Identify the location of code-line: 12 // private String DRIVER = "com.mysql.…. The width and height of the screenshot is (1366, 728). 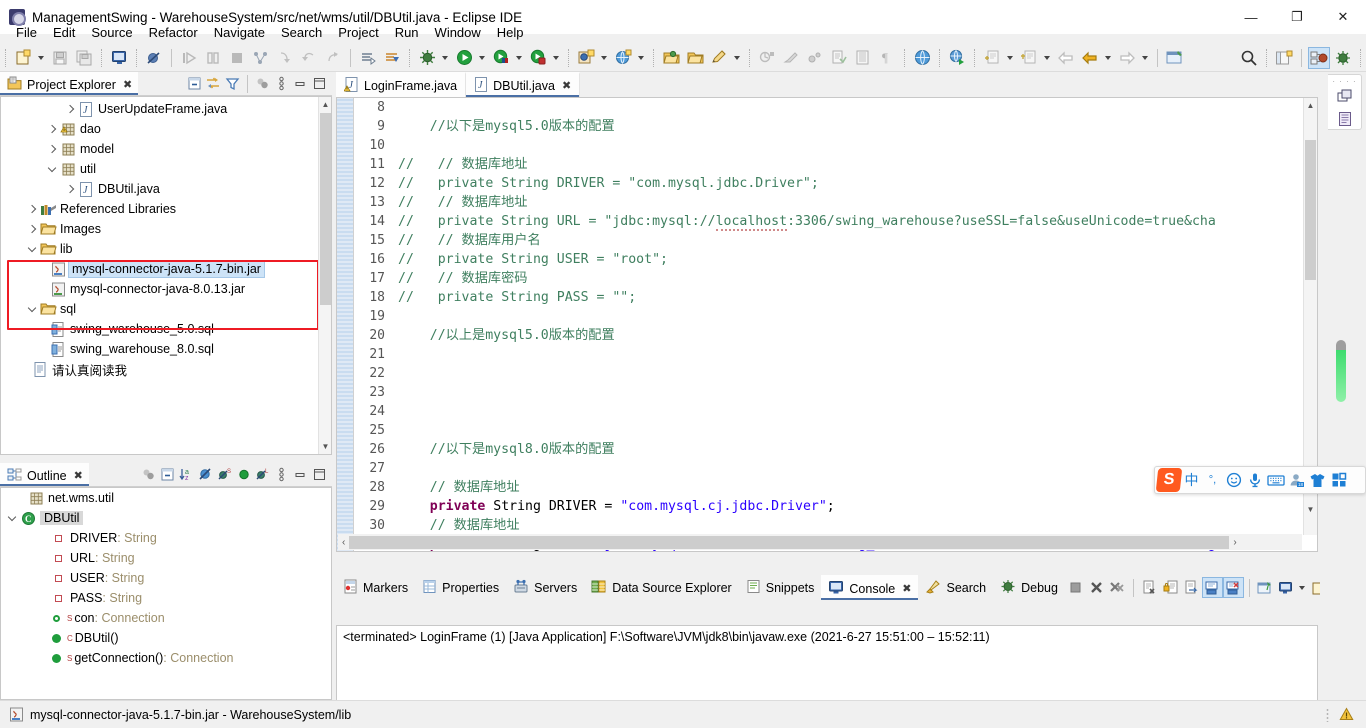
(836, 183).